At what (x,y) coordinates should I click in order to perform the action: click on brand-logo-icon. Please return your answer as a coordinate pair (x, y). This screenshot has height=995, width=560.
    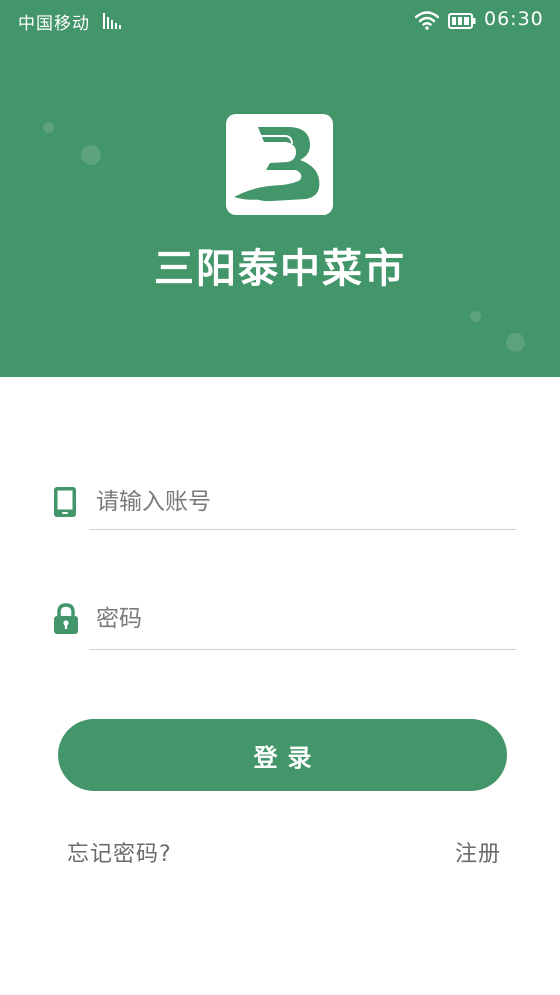
    Looking at the image, I should click on (279, 164).